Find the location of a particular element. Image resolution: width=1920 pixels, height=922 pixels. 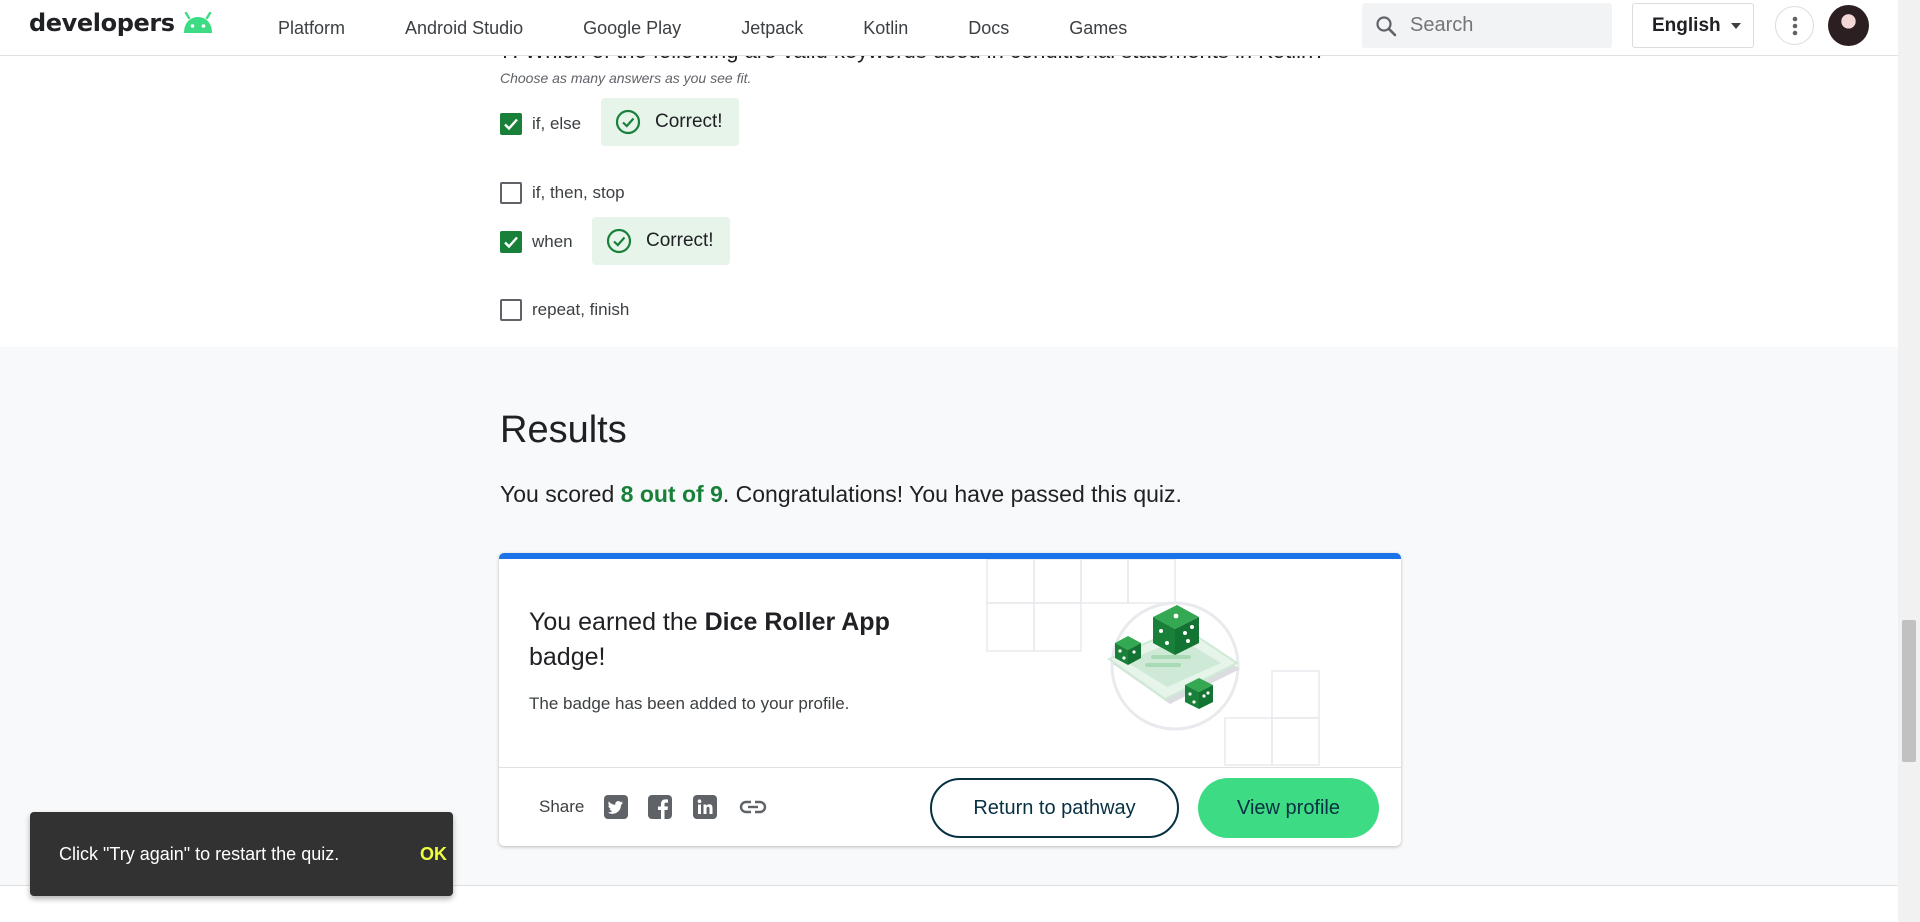

nav-kotlin: Kotlin is located at coordinates (885, 28).